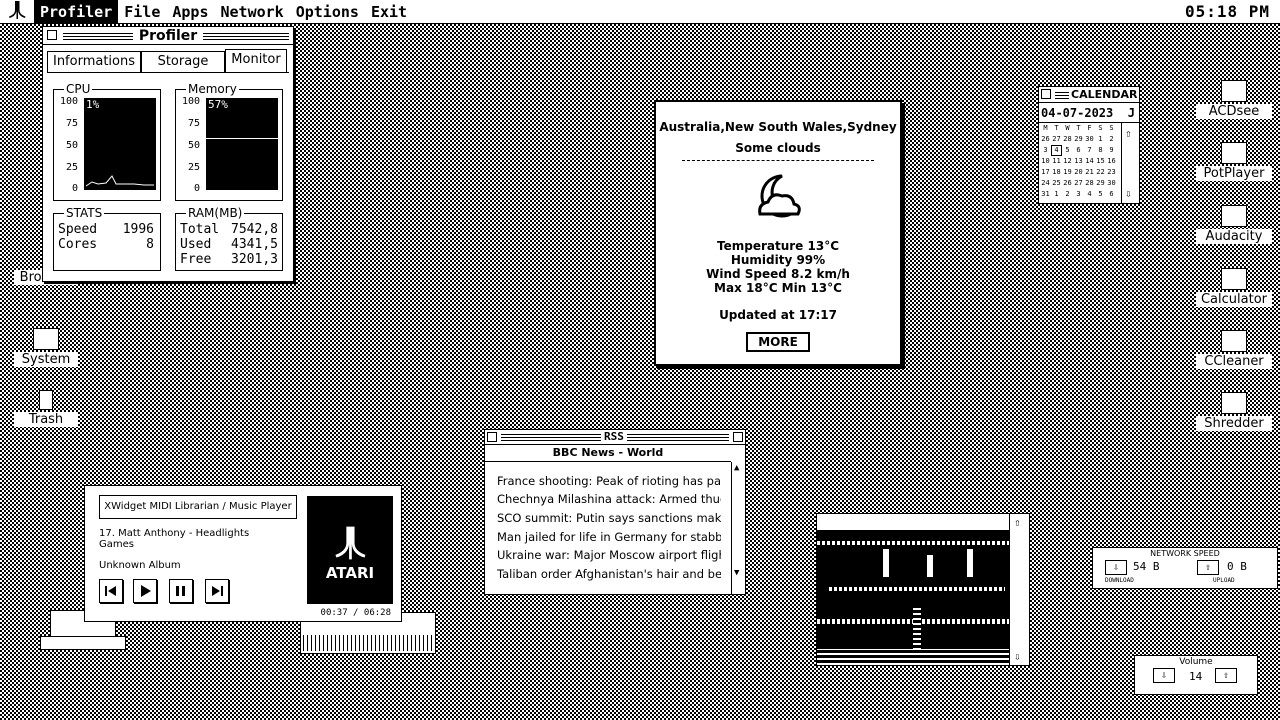 The height and width of the screenshot is (720, 1280). Describe the element at coordinates (1100, 150) in the screenshot. I see `calendar-day: 8` at that location.